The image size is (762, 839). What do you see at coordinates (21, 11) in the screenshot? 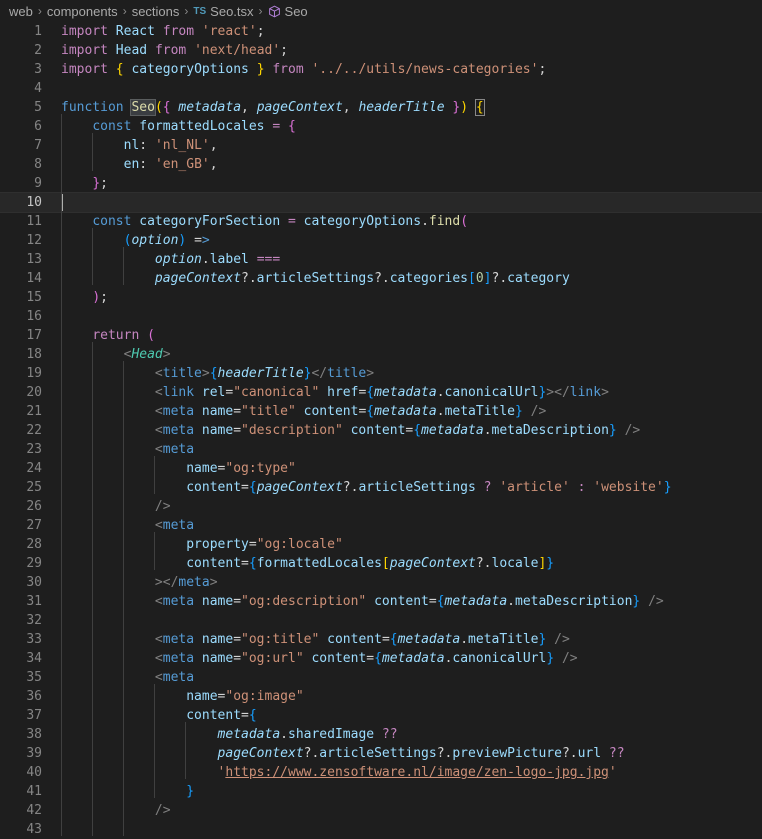
I see `breadcrumb-segment-web: web` at bounding box center [21, 11].